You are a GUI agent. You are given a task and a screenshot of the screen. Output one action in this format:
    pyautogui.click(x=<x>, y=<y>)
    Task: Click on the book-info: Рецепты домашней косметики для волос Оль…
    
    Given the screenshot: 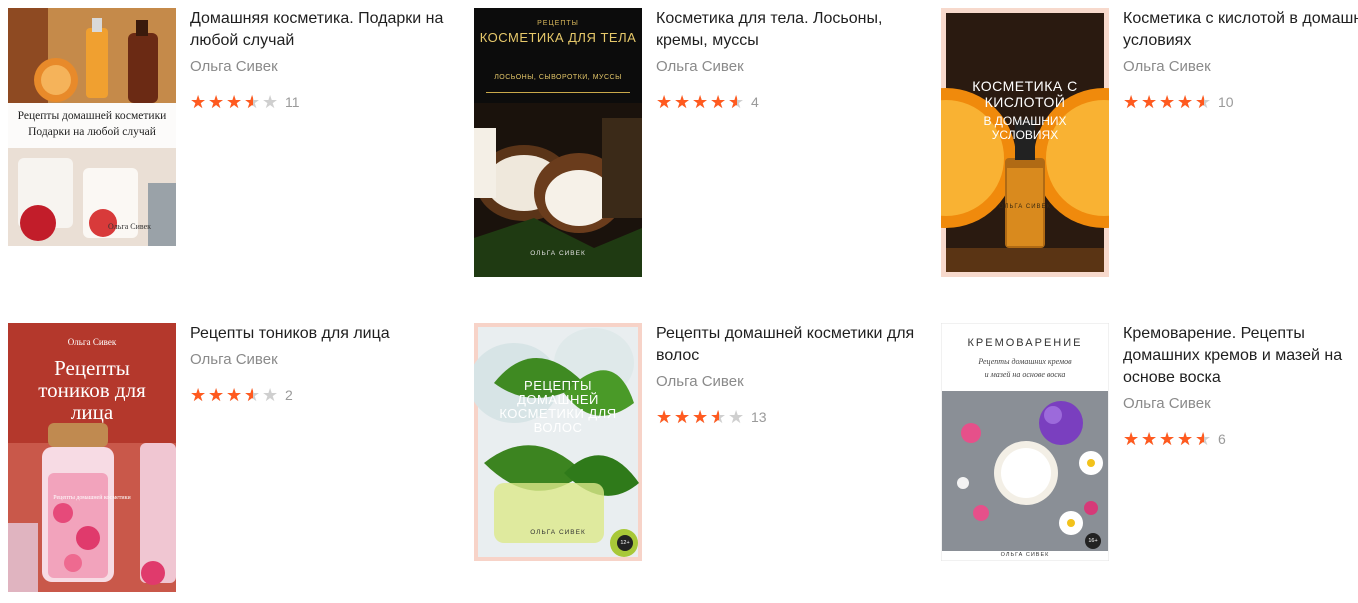 What is the action you would take?
    pyautogui.click(x=786, y=375)
    